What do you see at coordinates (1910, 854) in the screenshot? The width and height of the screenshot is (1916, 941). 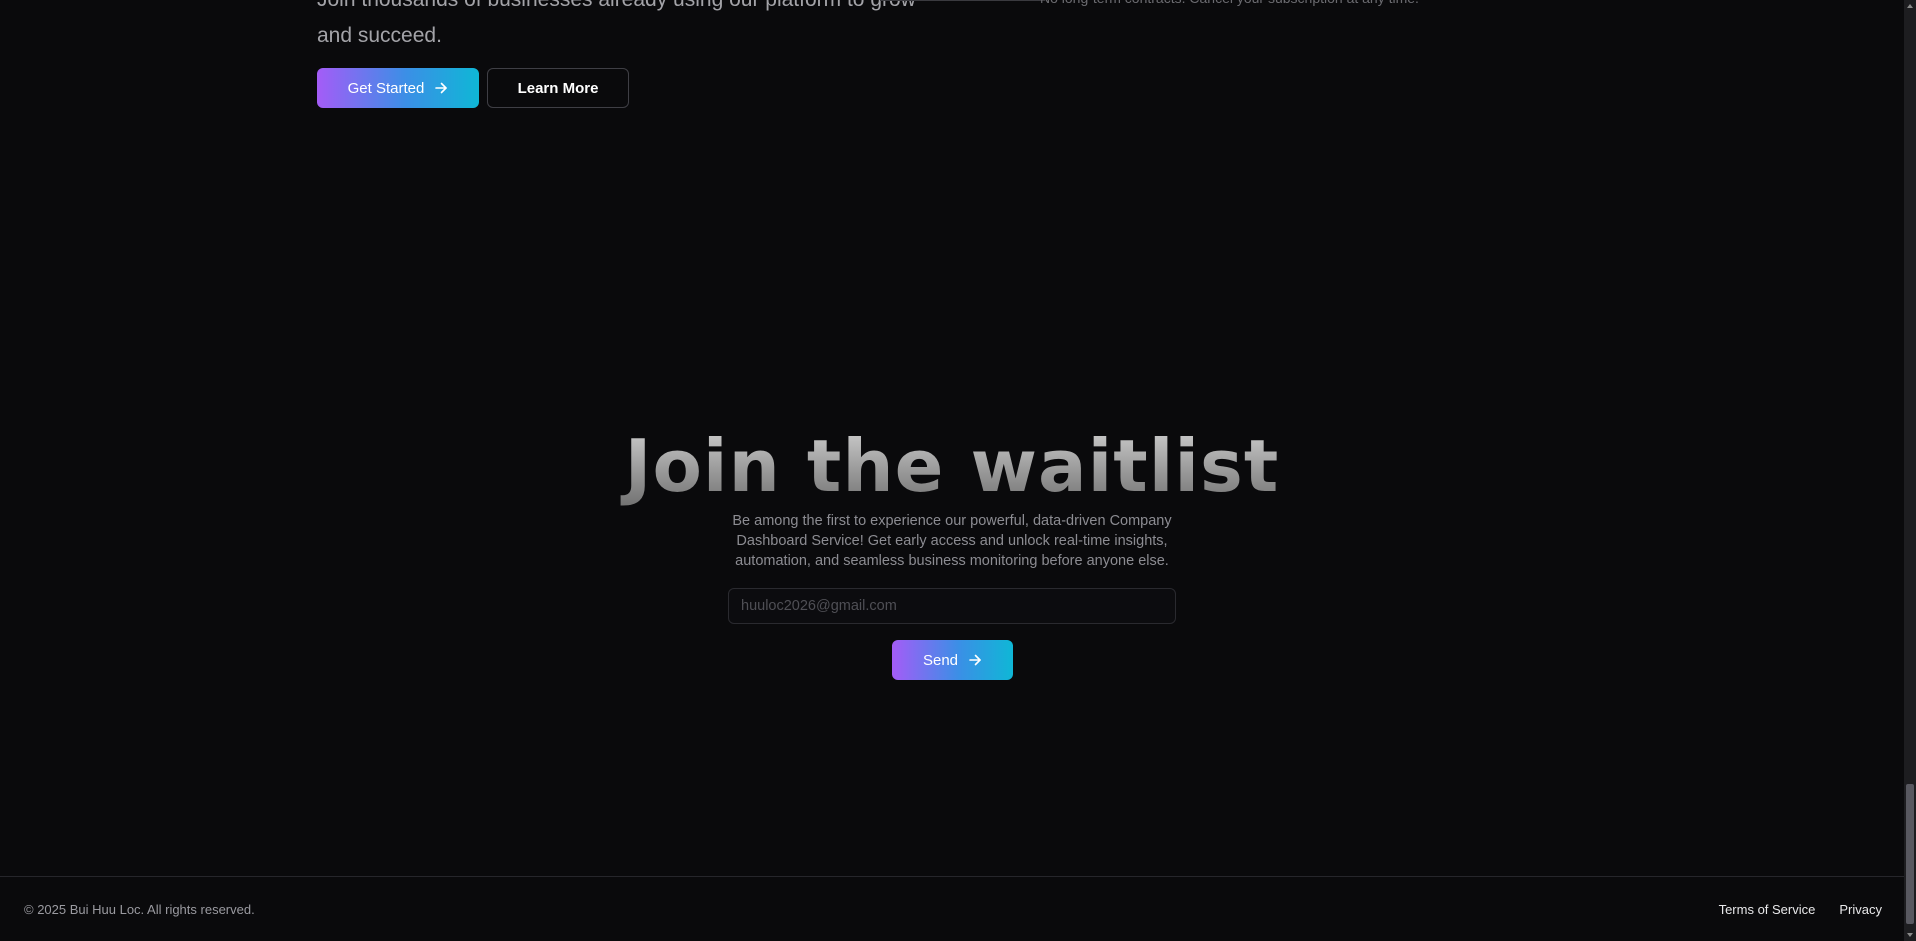 I see `scroll-thumb` at bounding box center [1910, 854].